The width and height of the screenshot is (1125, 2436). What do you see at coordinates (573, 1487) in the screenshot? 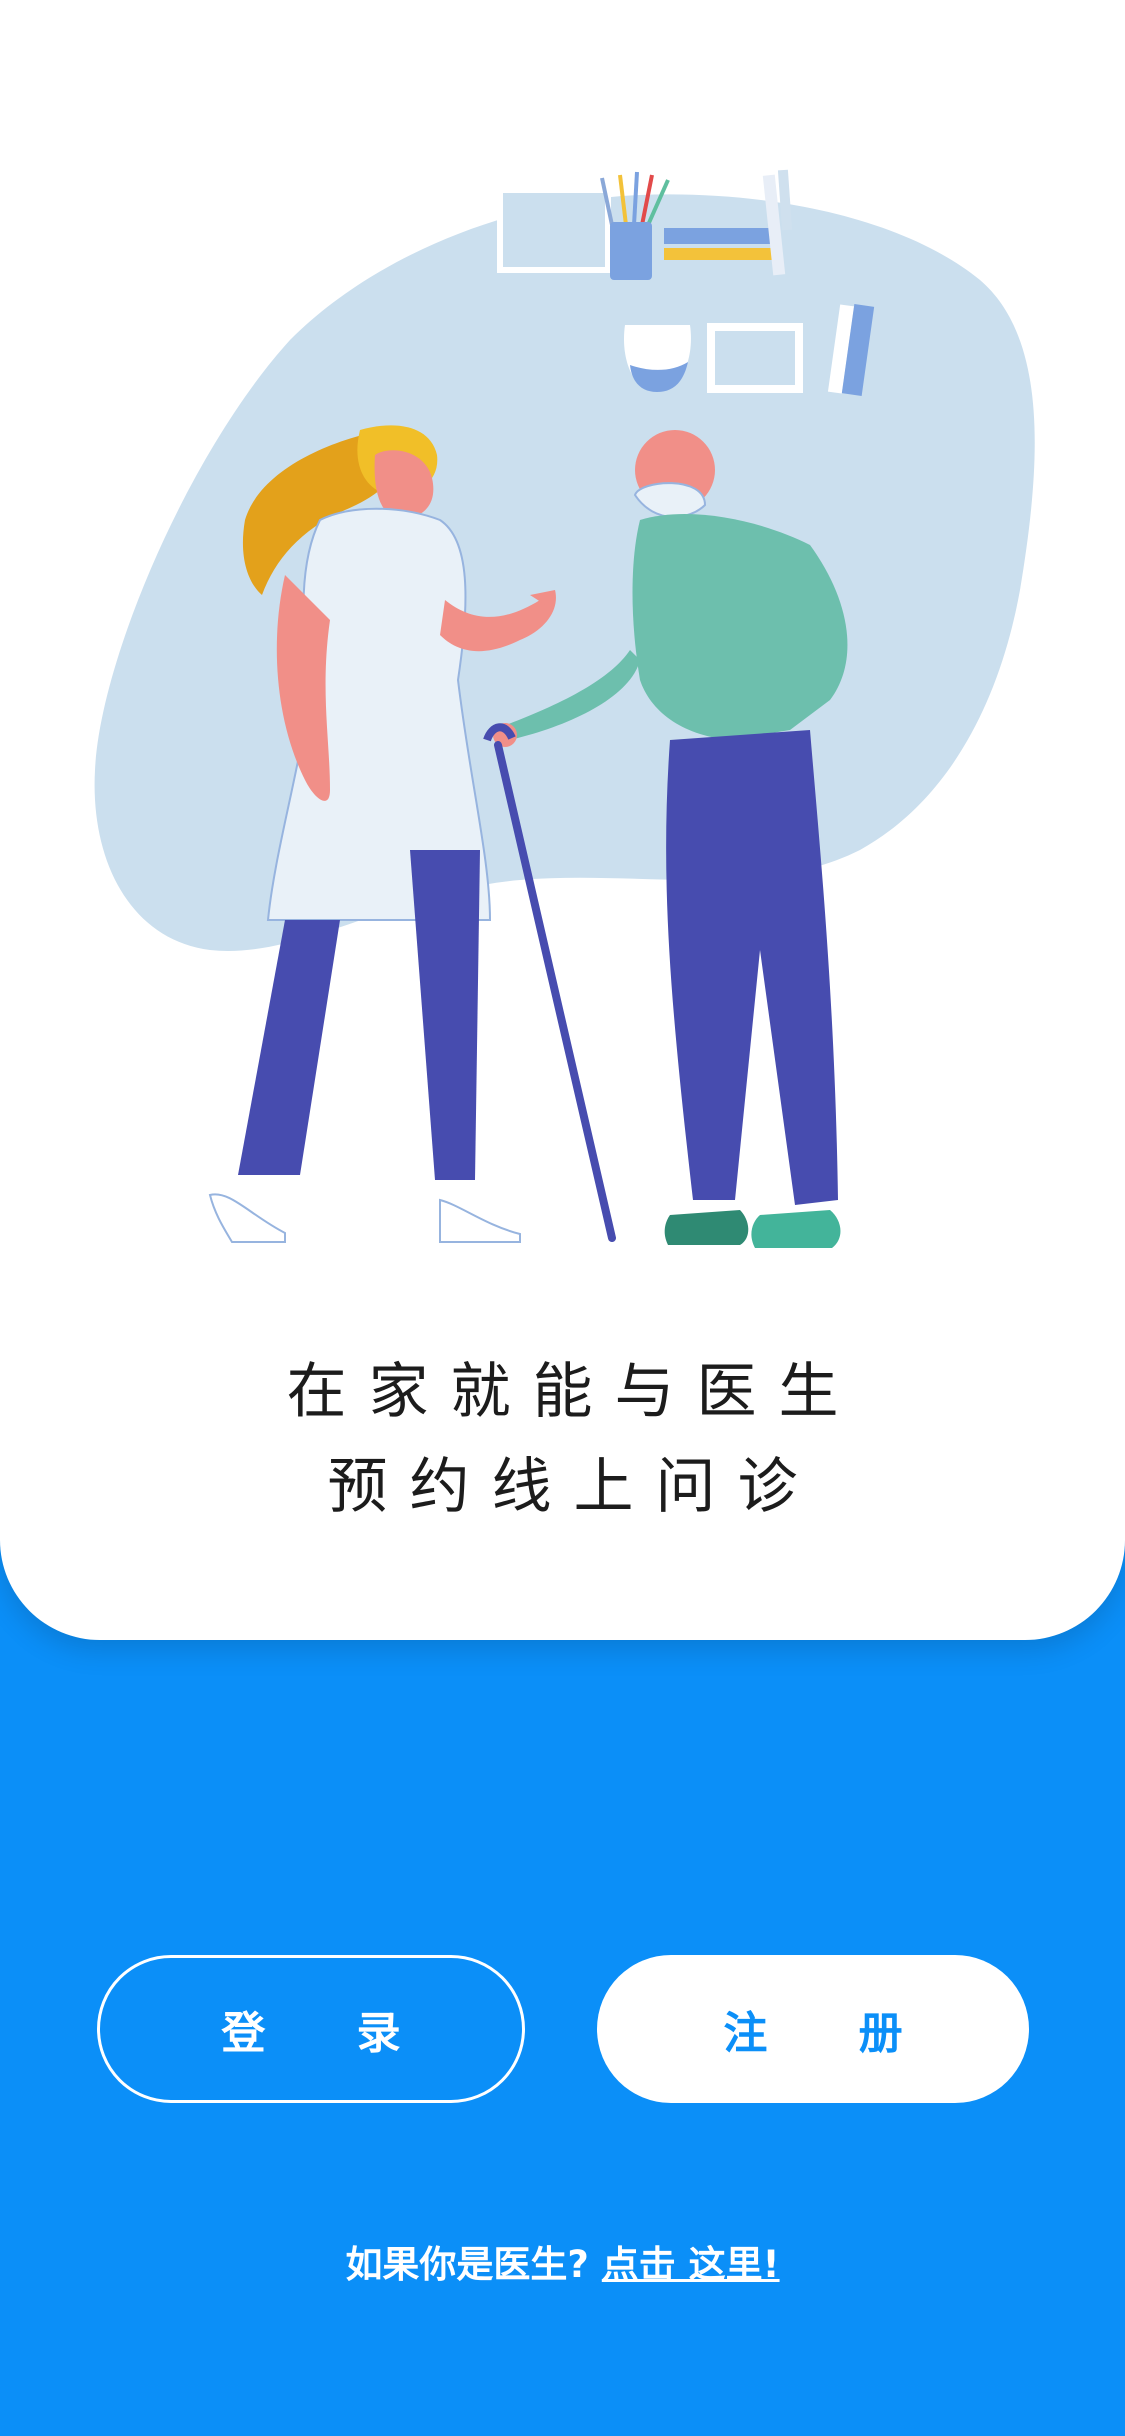
I see `tagline-line-2: 预约线上问诊` at bounding box center [573, 1487].